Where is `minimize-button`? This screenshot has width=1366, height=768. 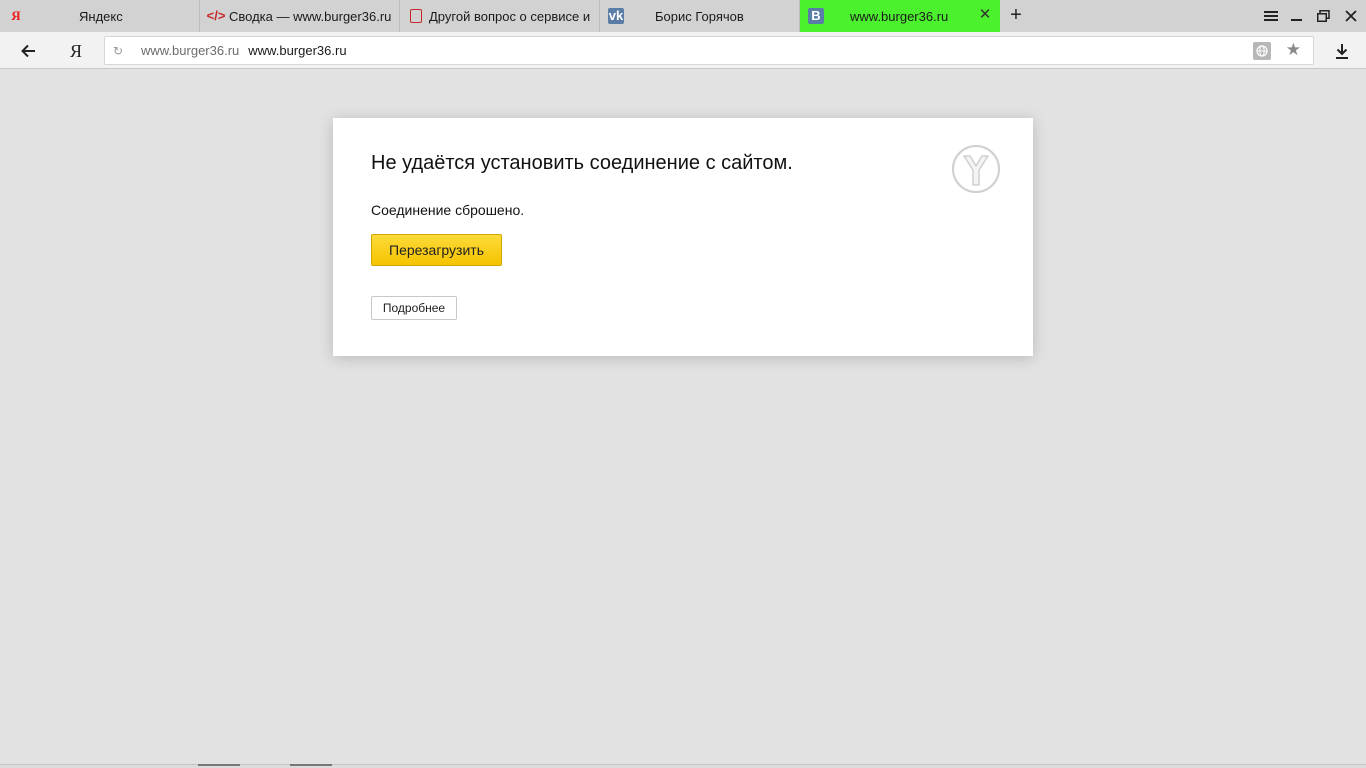 minimize-button is located at coordinates (1297, 16).